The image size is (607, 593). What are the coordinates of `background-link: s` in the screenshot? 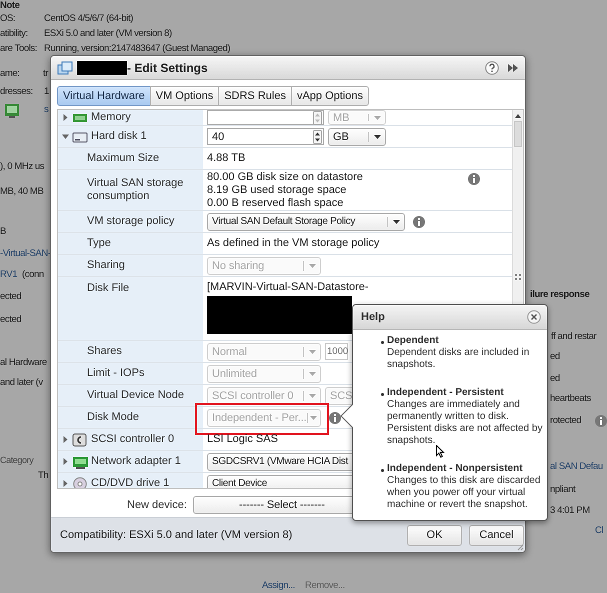 It's located at (46, 109).